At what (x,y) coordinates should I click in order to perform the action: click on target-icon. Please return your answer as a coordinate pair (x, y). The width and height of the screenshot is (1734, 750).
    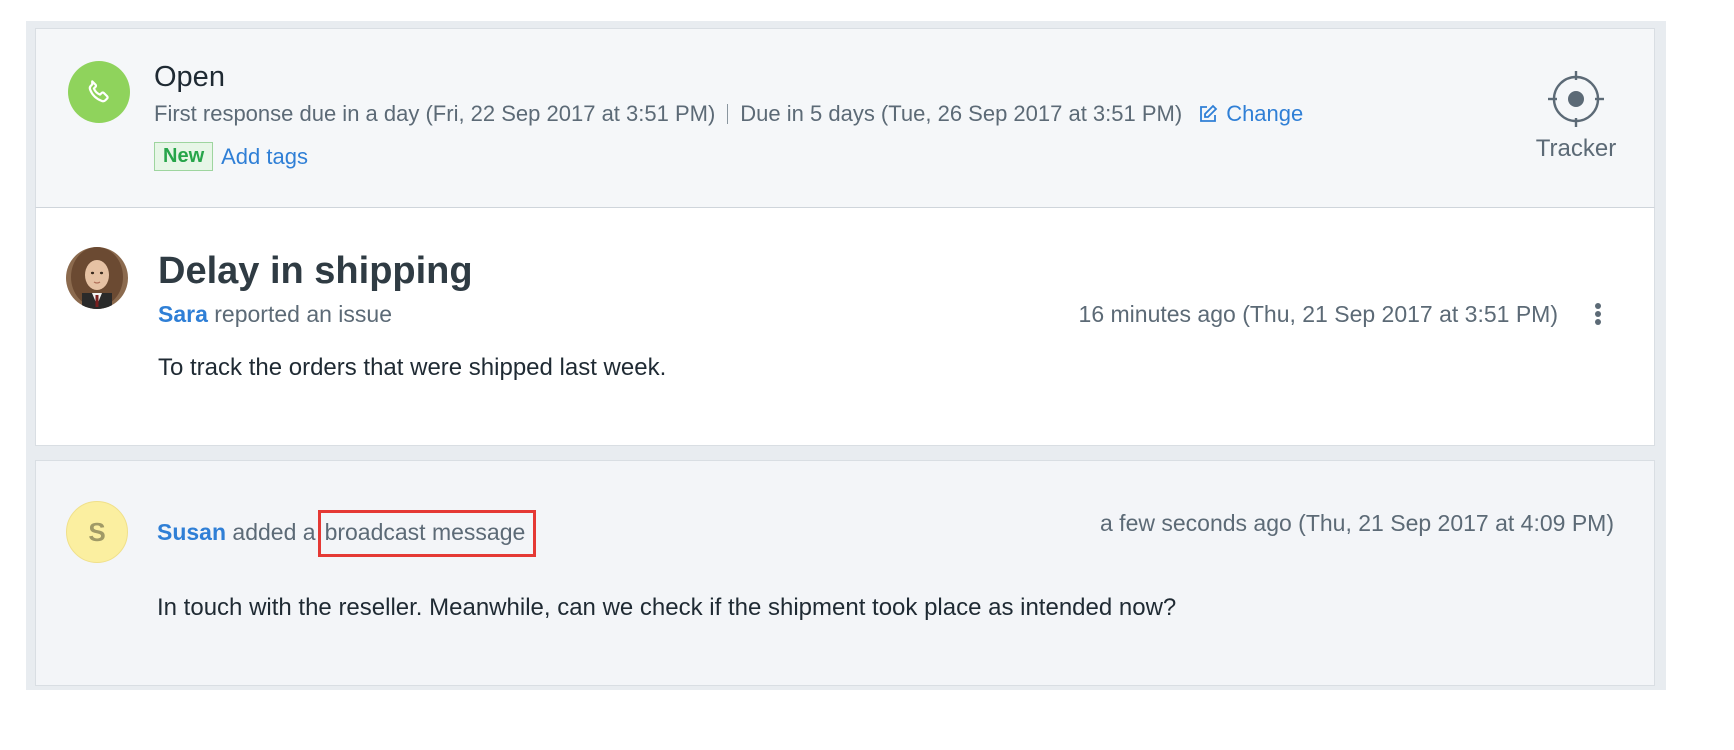
    Looking at the image, I should click on (1576, 99).